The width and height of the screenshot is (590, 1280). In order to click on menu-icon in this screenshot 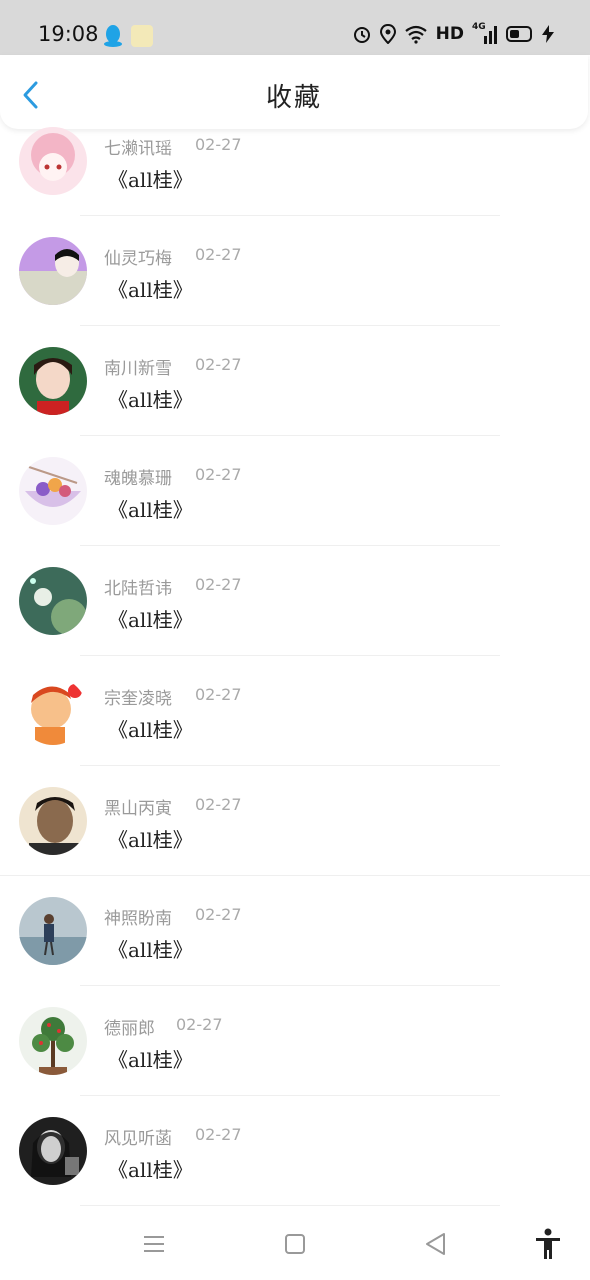, I will do `click(154, 1244)`.